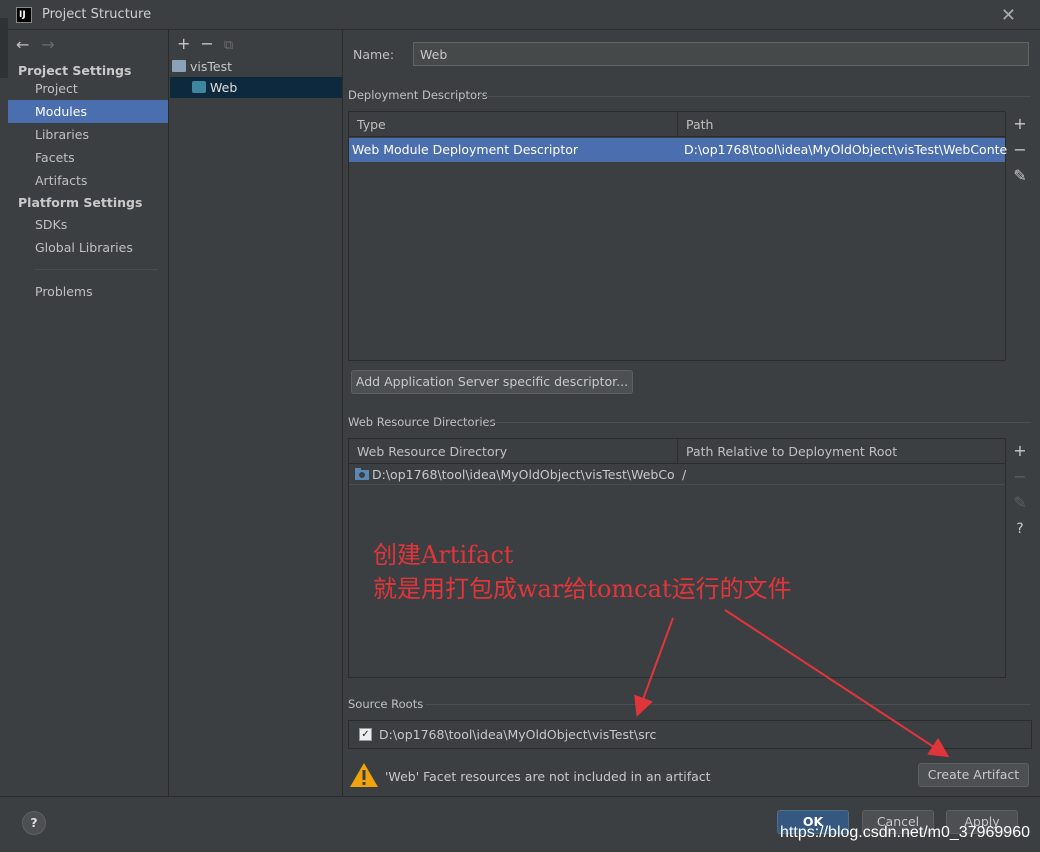 This screenshot has height=852, width=1040. Describe the element at coordinates (88, 224) in the screenshot. I see `nav-item-sdks: SDKs` at that location.